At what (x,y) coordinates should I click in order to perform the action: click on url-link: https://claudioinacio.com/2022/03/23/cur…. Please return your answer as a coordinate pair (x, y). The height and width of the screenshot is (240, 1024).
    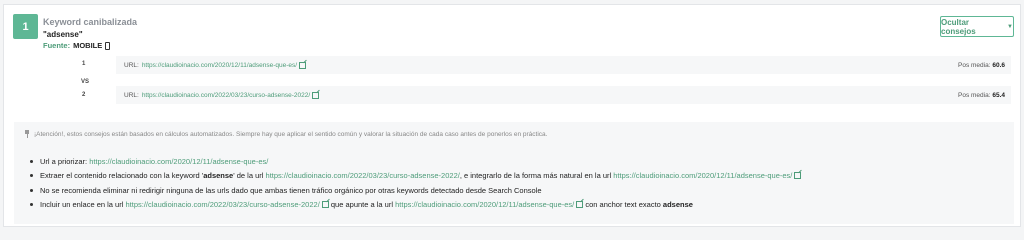
    Looking at the image, I should click on (226, 95).